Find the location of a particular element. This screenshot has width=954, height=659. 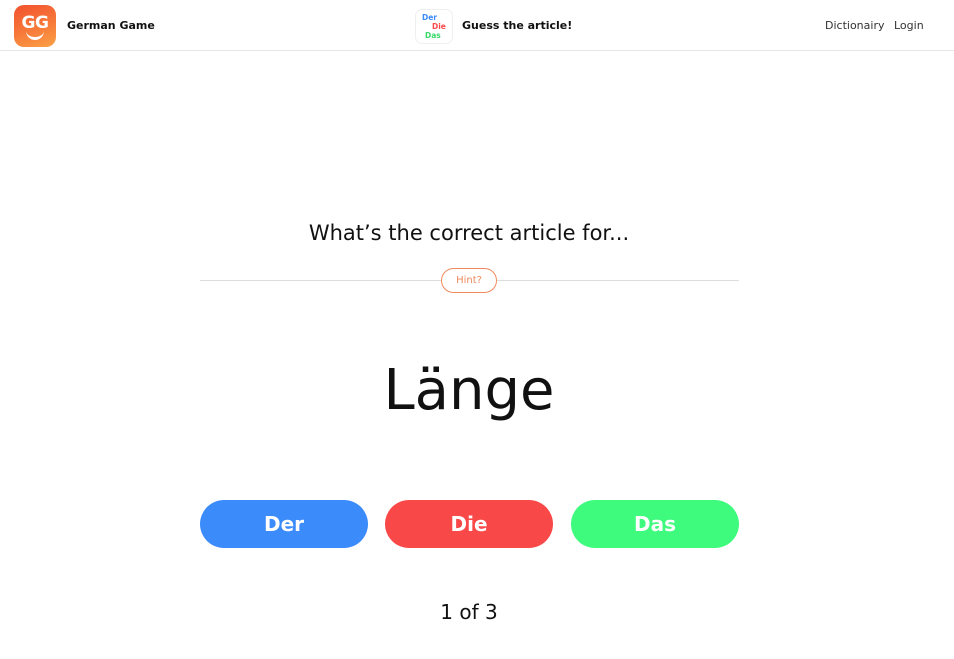

nav-link-dictionary: Dictionairy is located at coordinates (854, 26).